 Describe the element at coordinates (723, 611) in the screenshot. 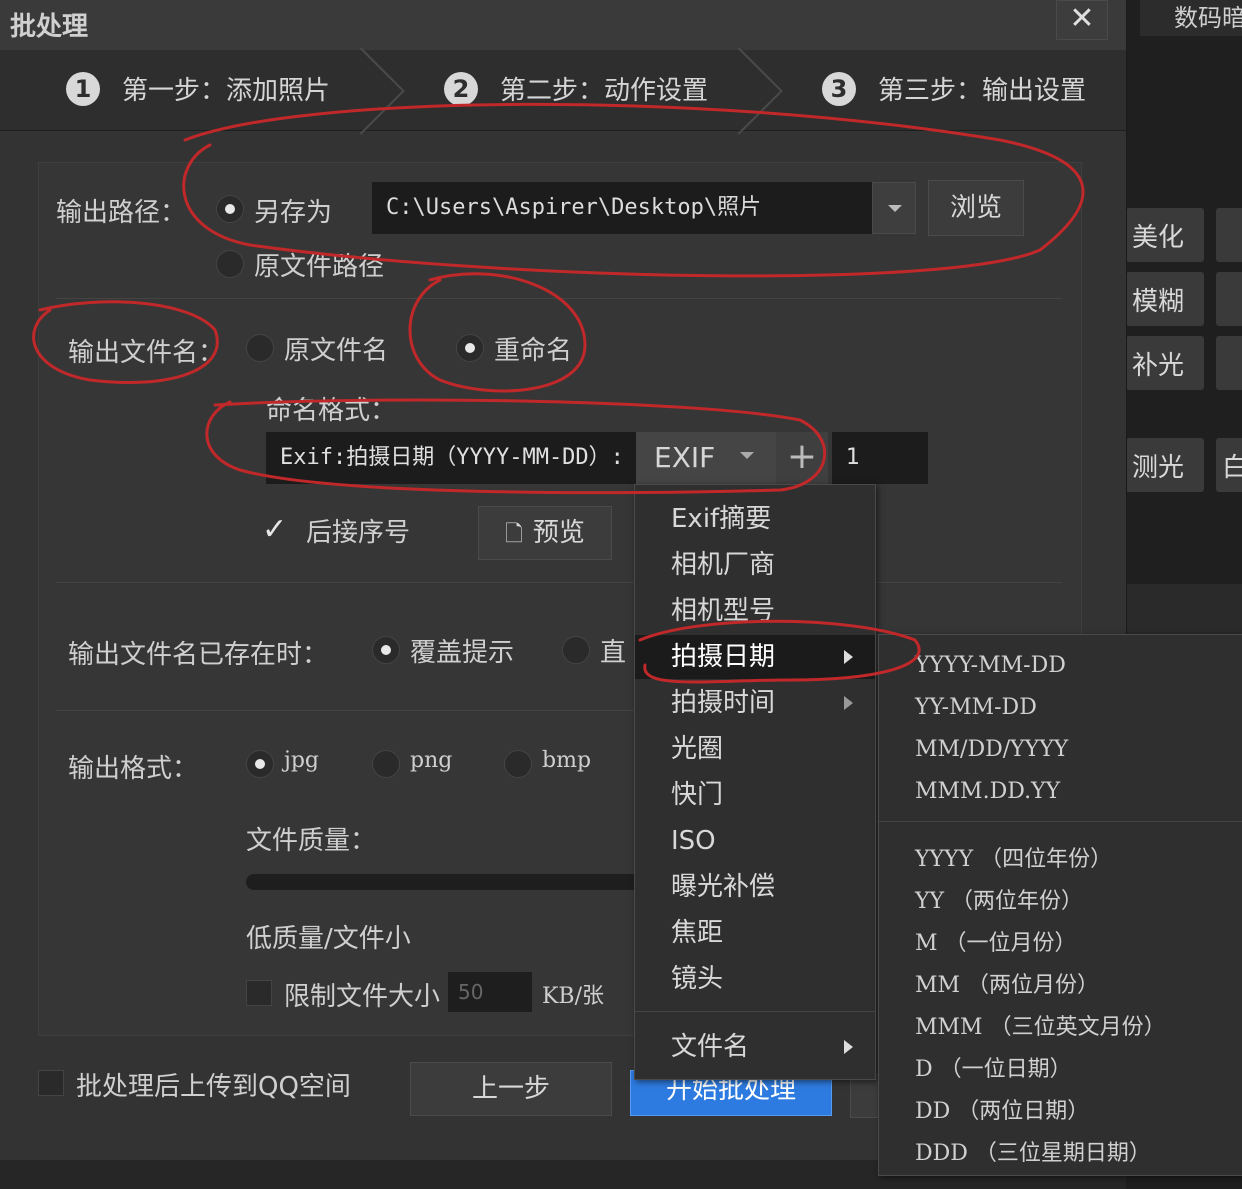

I see `menu-item-label: 相机型号` at that location.